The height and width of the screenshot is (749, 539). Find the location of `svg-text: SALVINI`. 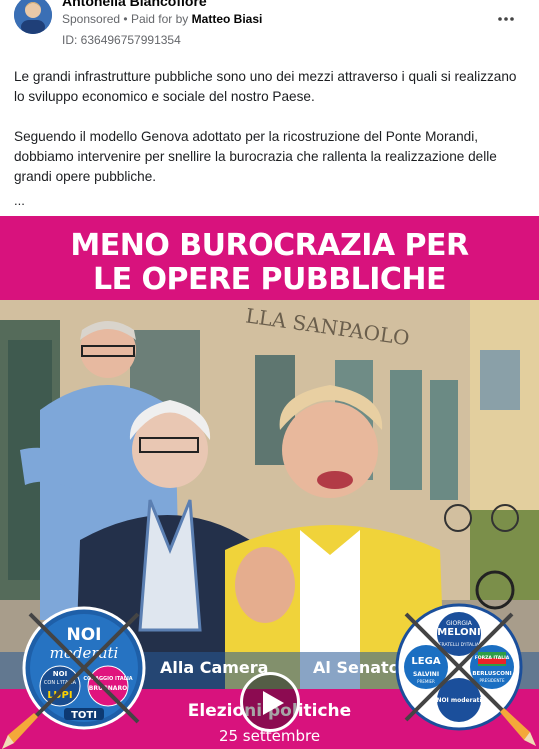

svg-text: SALVINI is located at coordinates (426, 674).